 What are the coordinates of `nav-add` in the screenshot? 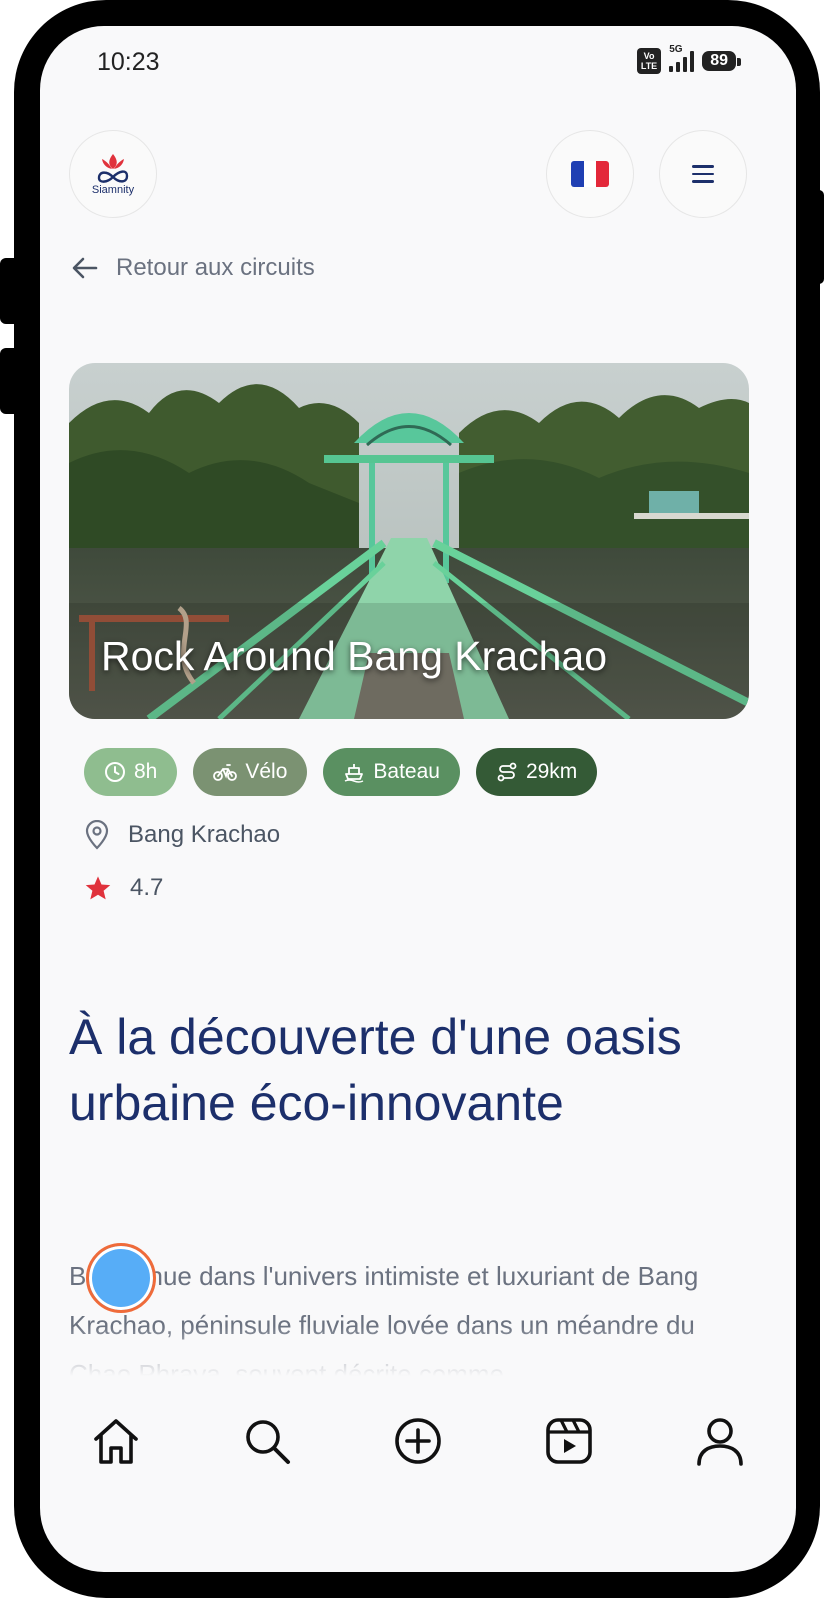 It's located at (418, 1441).